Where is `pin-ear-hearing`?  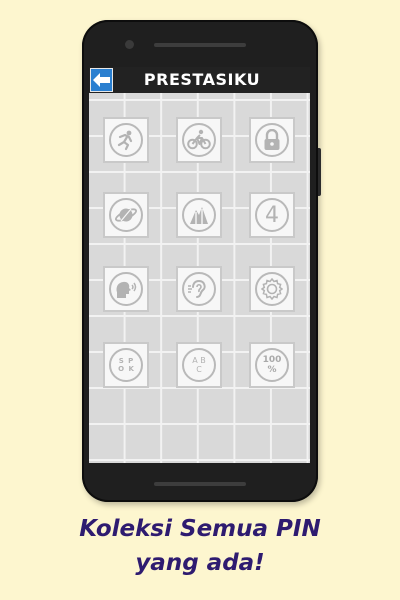
pin-ear-hearing is located at coordinates (199, 289).